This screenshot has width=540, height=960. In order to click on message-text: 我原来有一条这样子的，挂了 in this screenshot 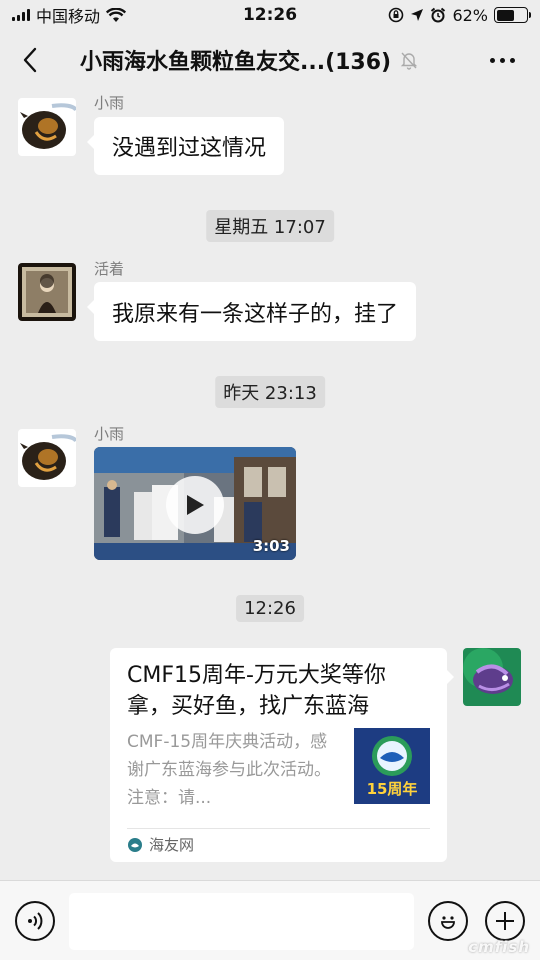, I will do `click(255, 314)`.